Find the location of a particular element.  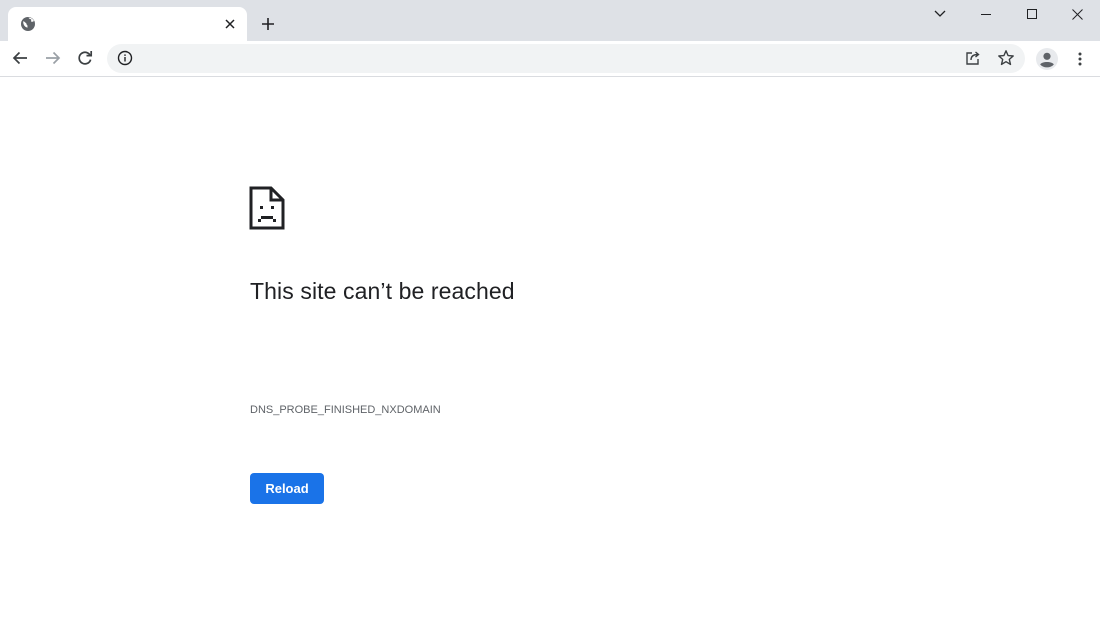

error-heading: This site can’t be reached is located at coordinates (382, 291).